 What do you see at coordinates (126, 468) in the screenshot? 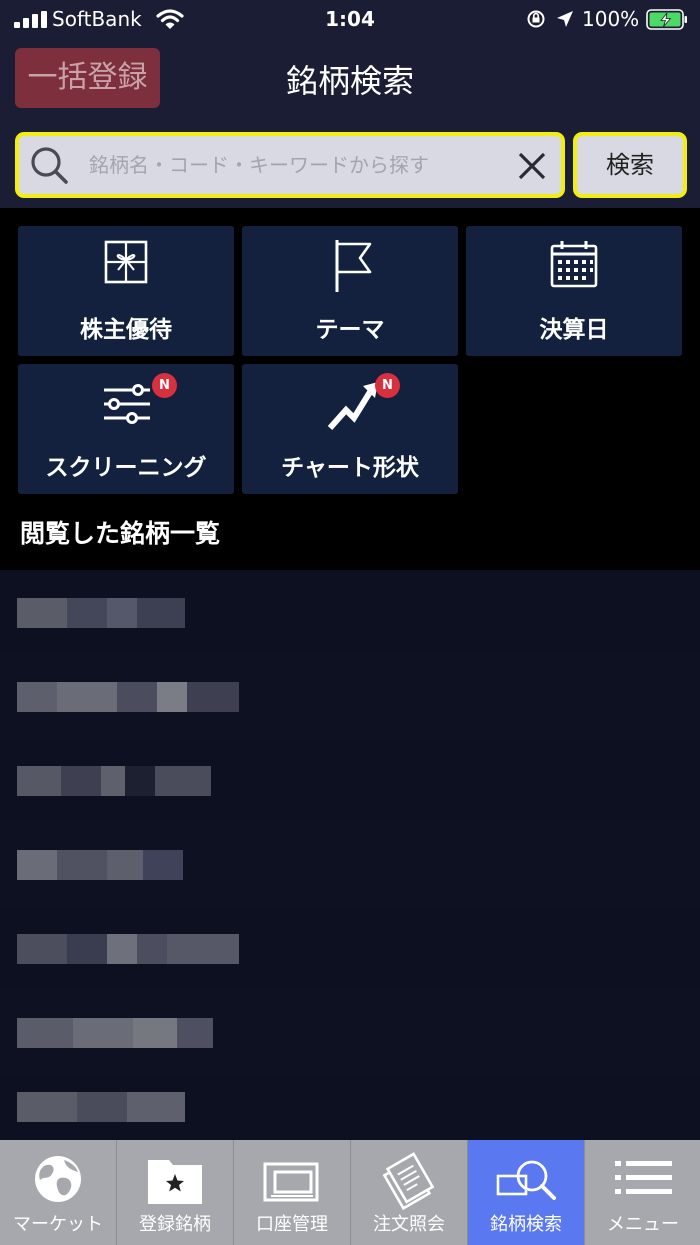
I see `tile-label: スクリーニング` at bounding box center [126, 468].